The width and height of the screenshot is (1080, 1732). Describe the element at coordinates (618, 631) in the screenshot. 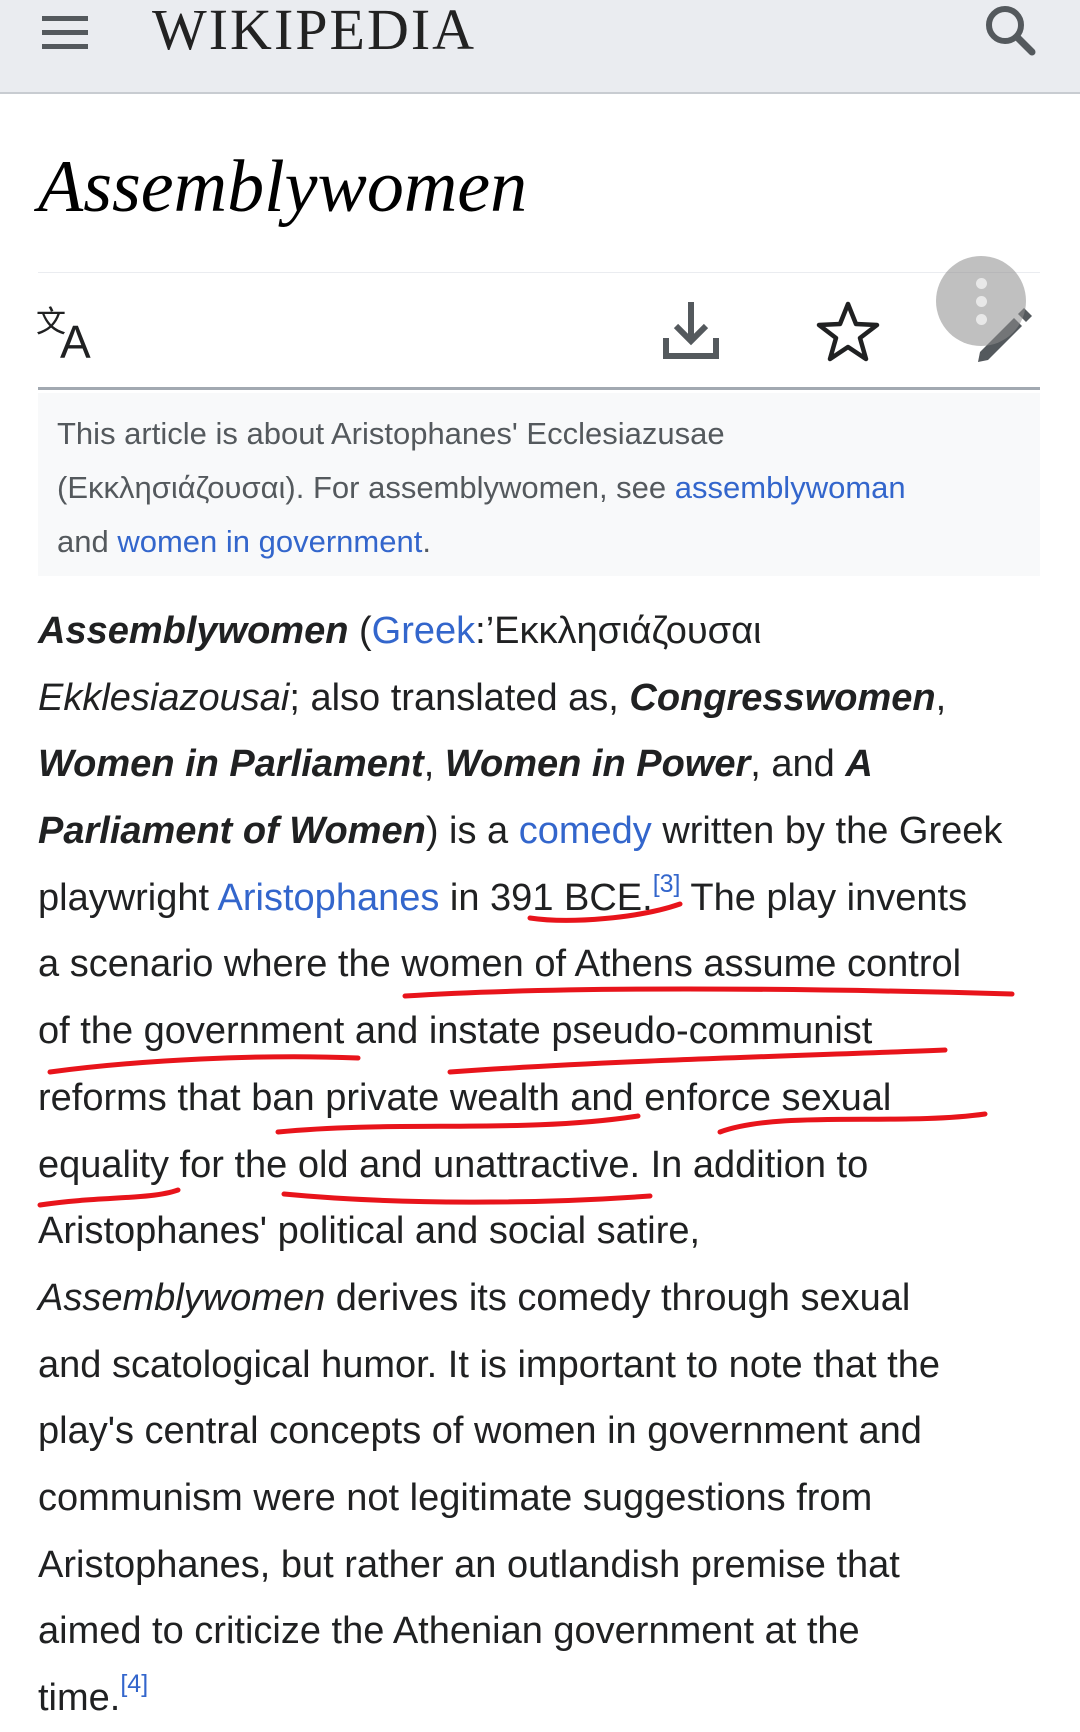

I see `text: :’Εκκλησιάζουσαι` at that location.